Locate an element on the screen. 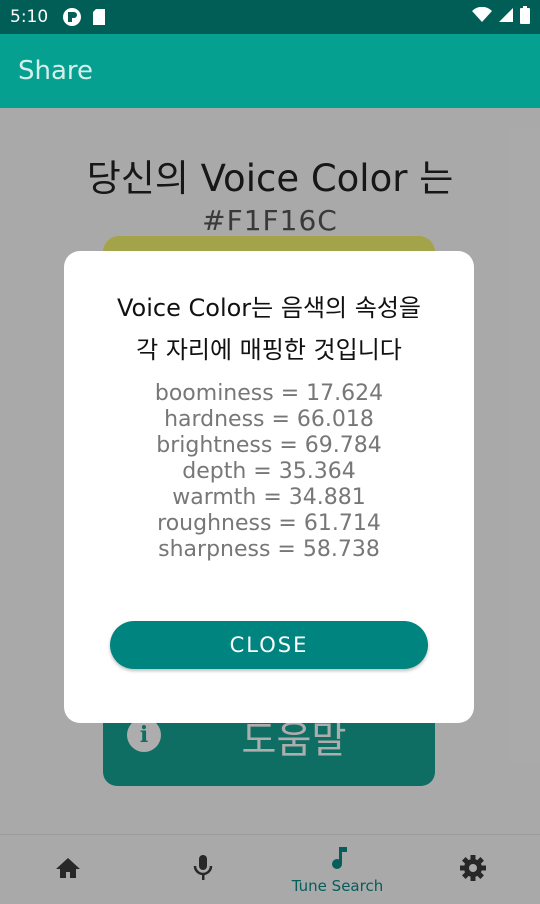  attribute-sharpness: sharpness = 58.738 is located at coordinates (269, 549).